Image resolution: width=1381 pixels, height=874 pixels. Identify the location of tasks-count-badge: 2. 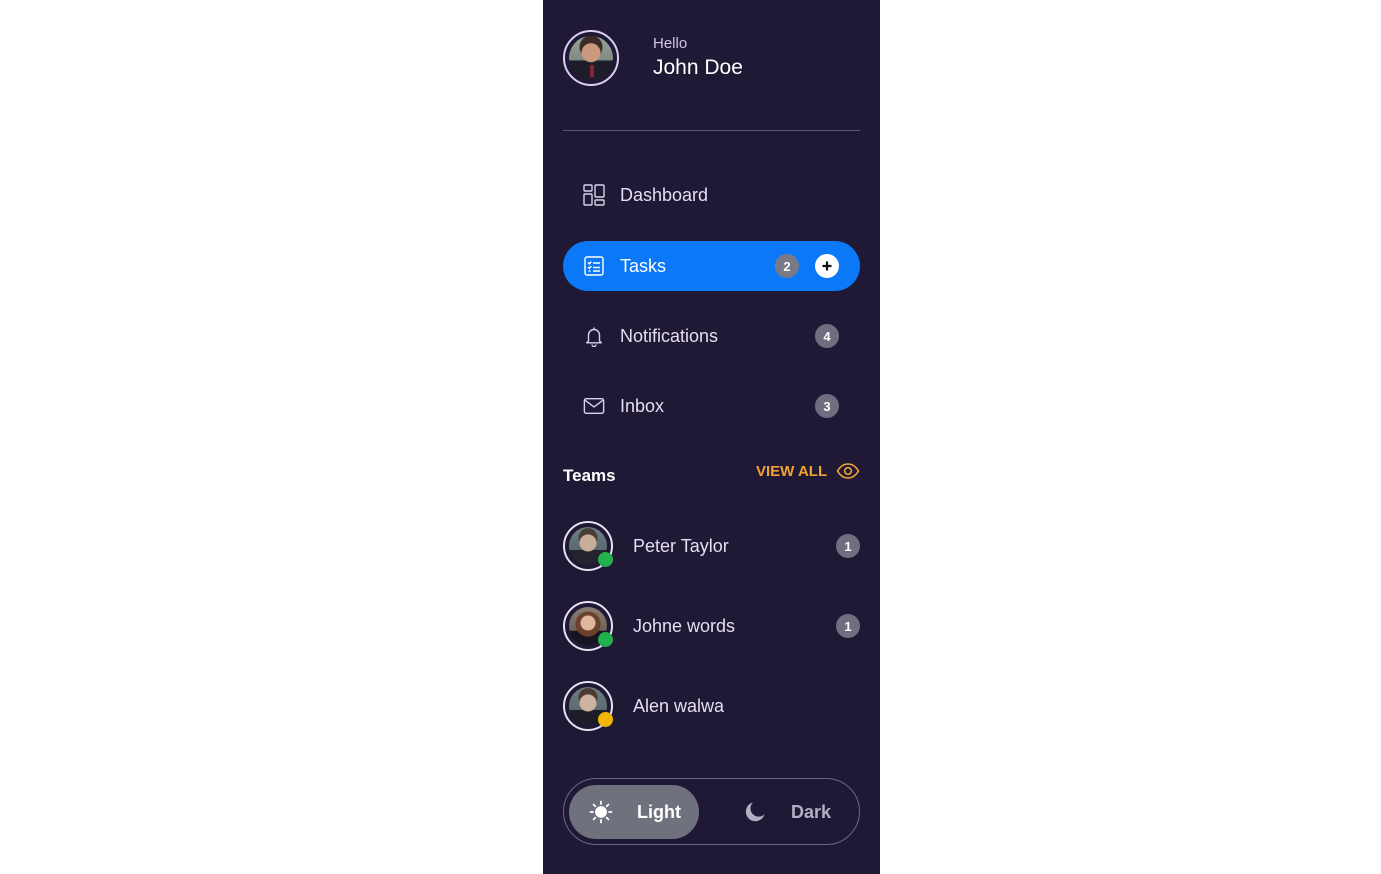
(787, 266).